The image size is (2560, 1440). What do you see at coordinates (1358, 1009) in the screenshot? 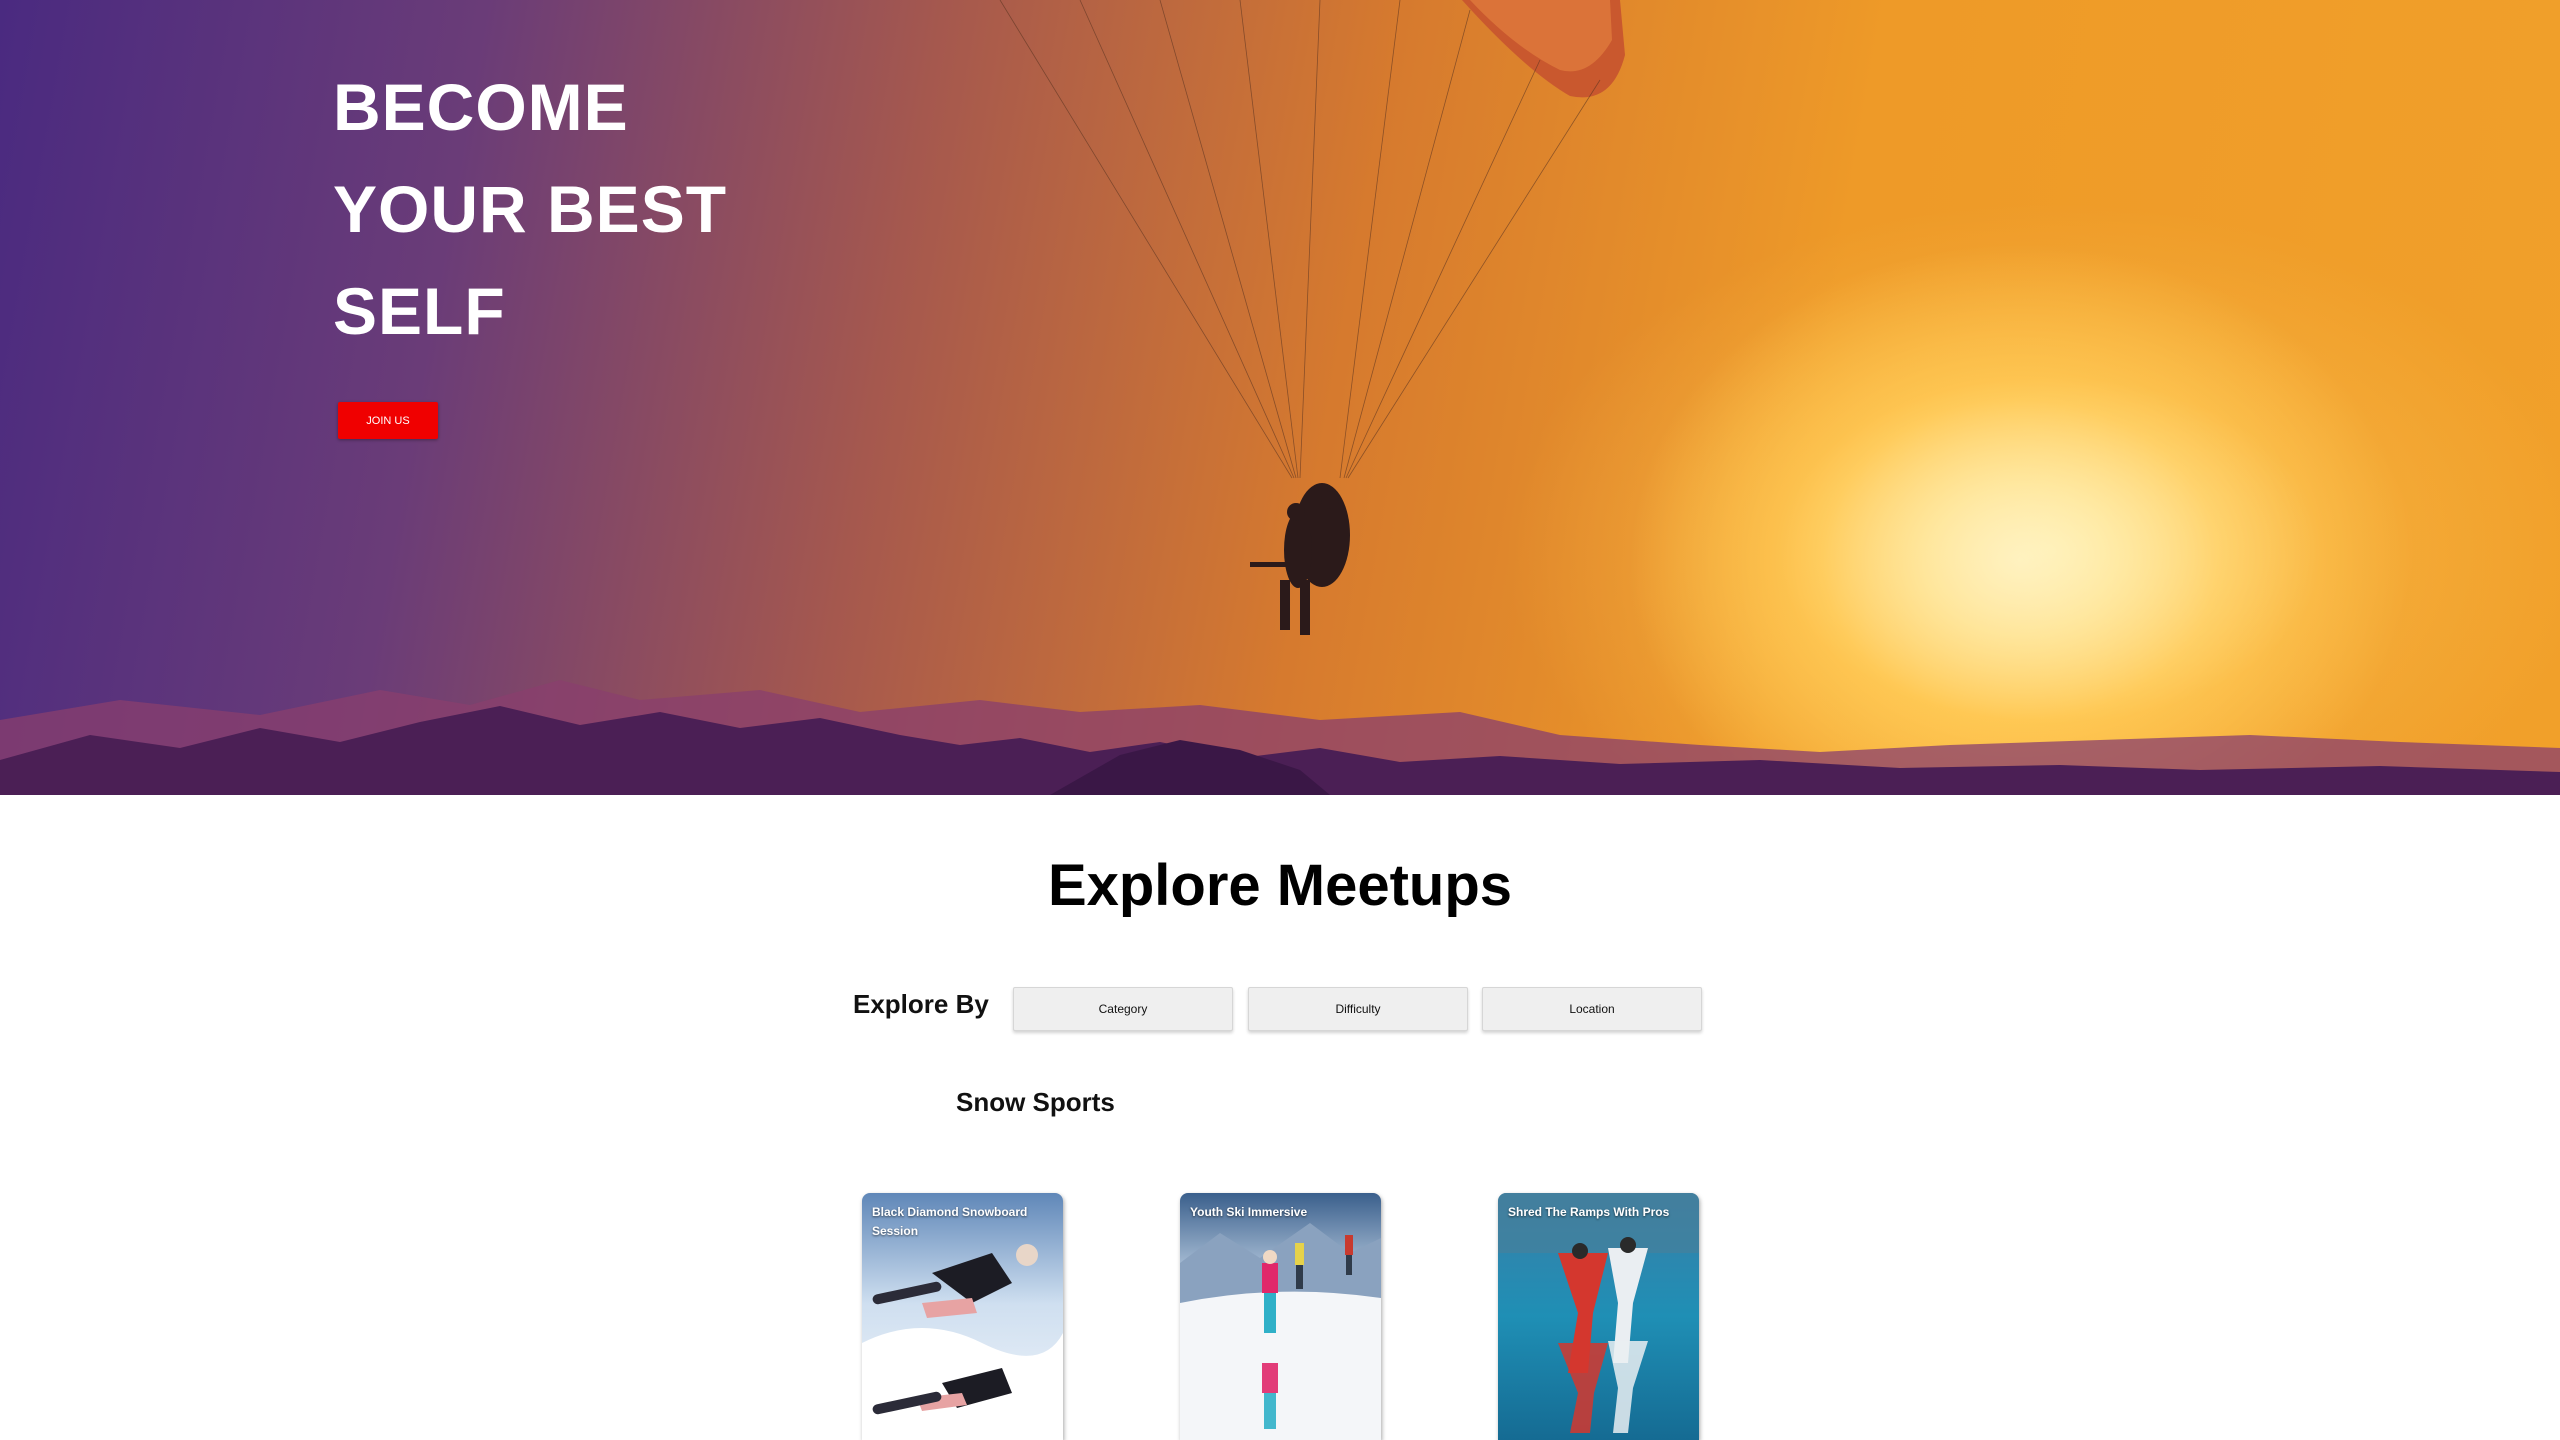
I see `filter-difficulty-button: Difficulty` at bounding box center [1358, 1009].